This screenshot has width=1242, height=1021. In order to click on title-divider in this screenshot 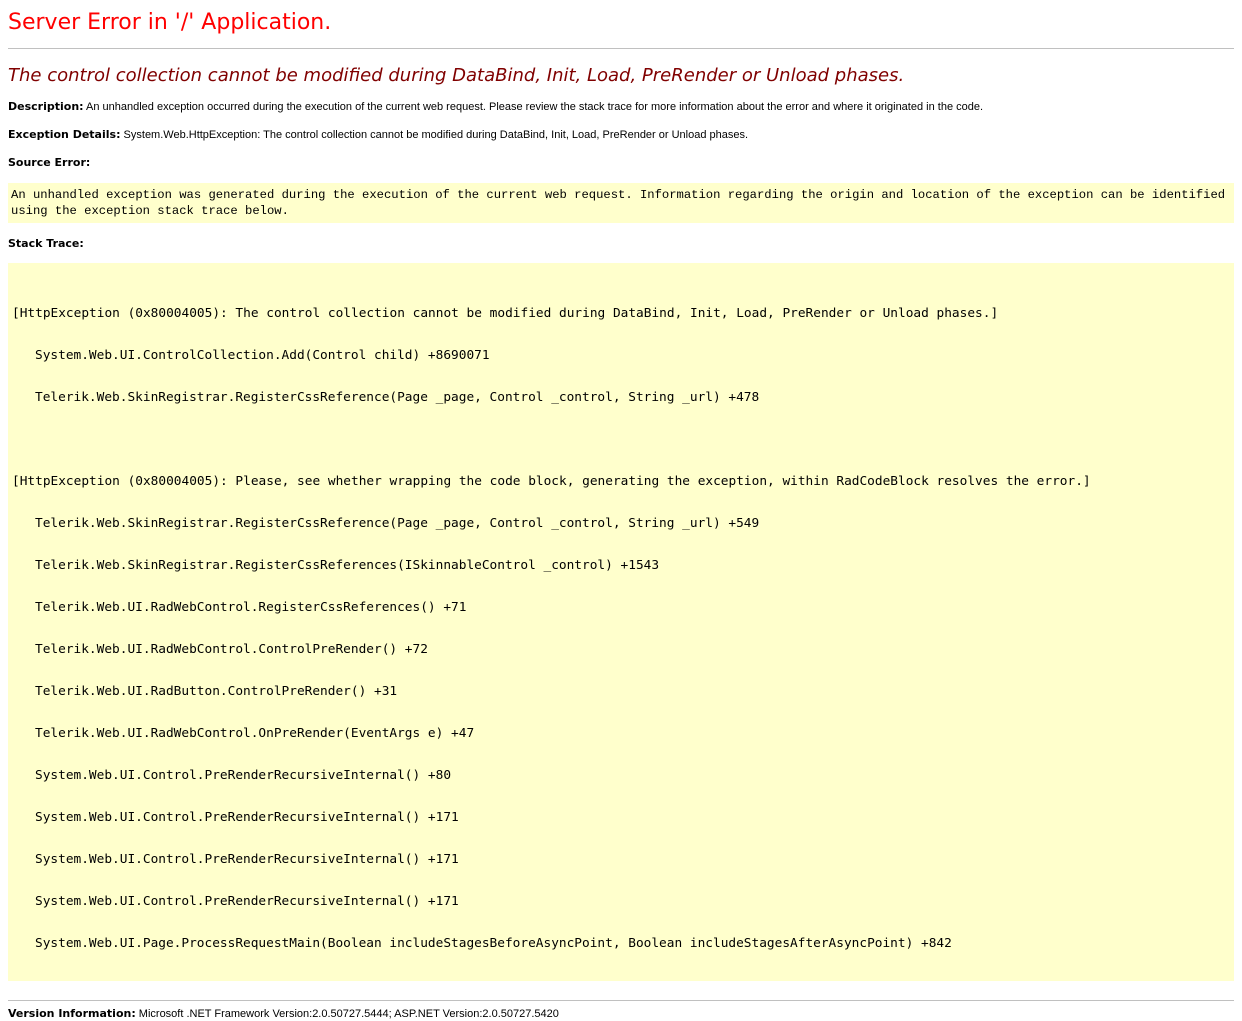, I will do `click(621, 48)`.